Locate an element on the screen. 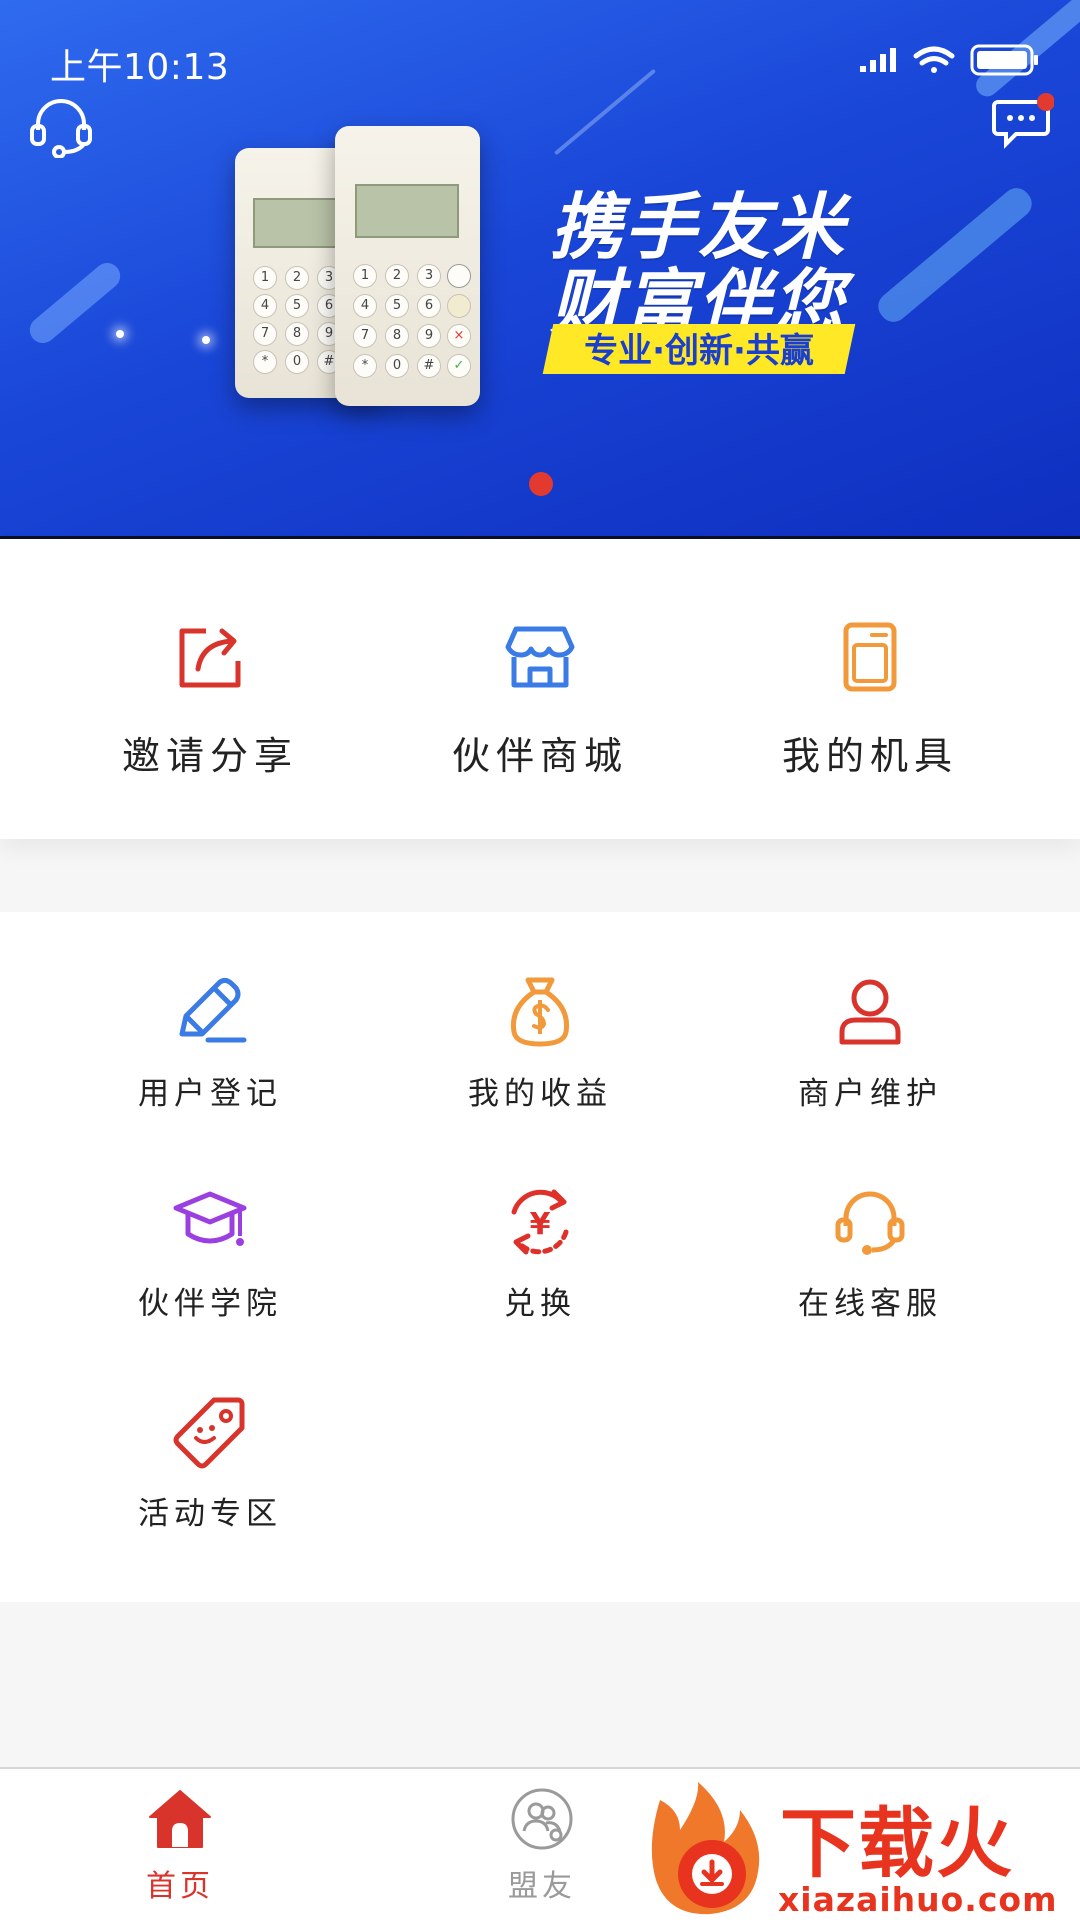  graduation-cap-icon is located at coordinates (210, 1218).